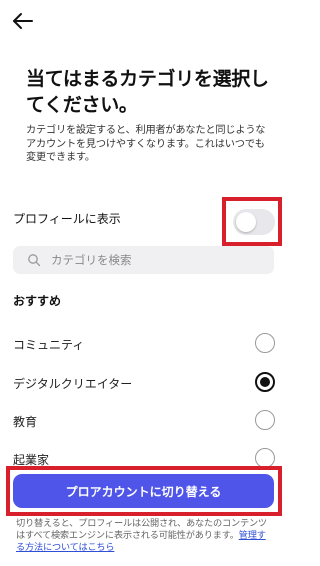 Image resolution: width=320 pixels, height=566 pixels. I want to click on option-label: デジタルクリエイター, so click(73, 384).